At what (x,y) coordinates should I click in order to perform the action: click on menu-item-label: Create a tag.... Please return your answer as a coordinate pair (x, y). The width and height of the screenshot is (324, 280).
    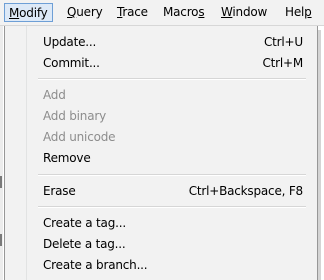
    Looking at the image, I should click on (84, 223).